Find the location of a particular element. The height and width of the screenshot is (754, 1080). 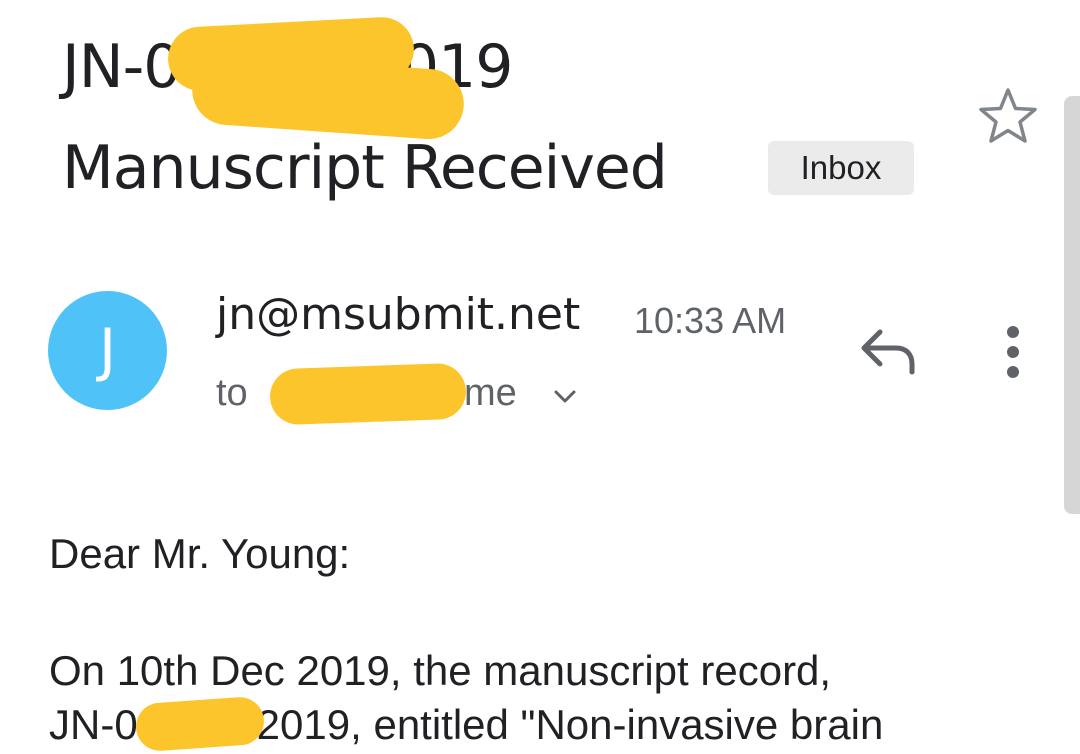

redaction-mark-recipient is located at coordinates (368, 394).